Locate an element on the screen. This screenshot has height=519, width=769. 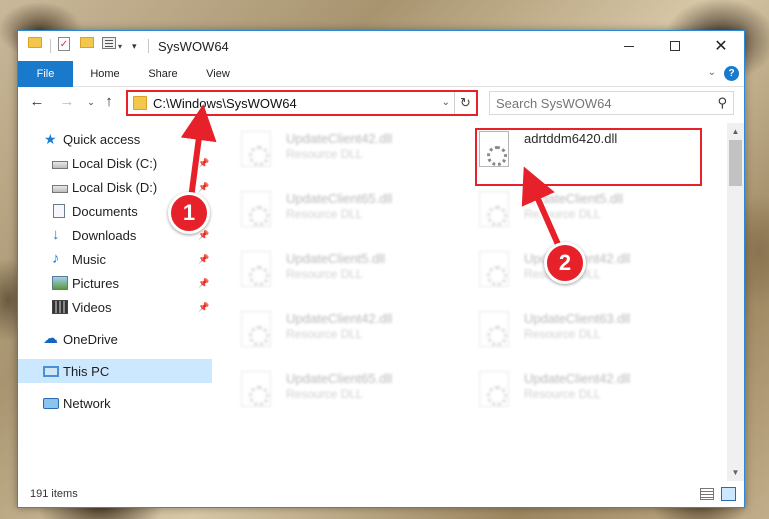
navigation-bar: ← → ⌄ ↑ C:\Windows\SysWOW64 ⌄ ↻ ⚲ is located at coordinates (381, 103).